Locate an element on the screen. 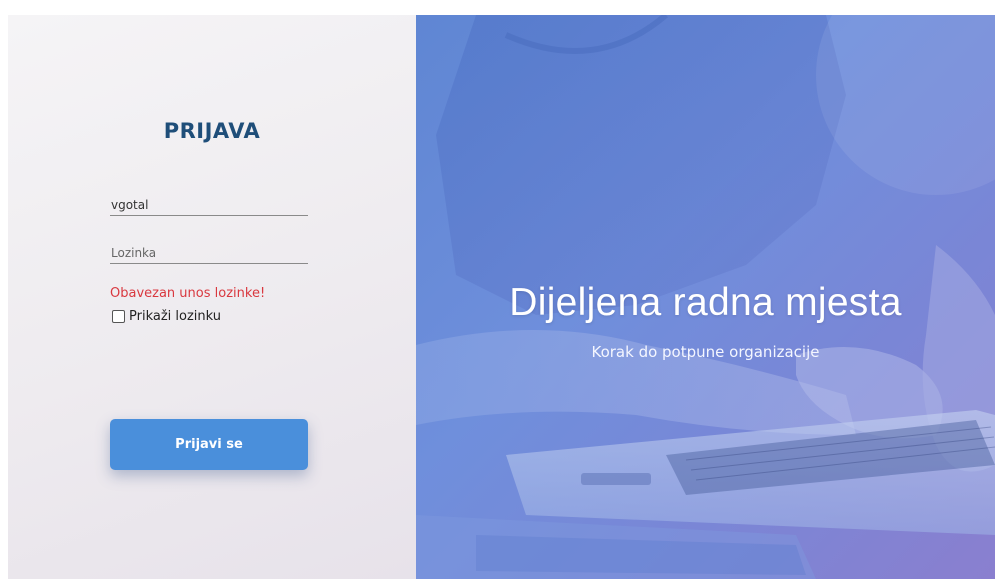  password-input is located at coordinates (209, 253).